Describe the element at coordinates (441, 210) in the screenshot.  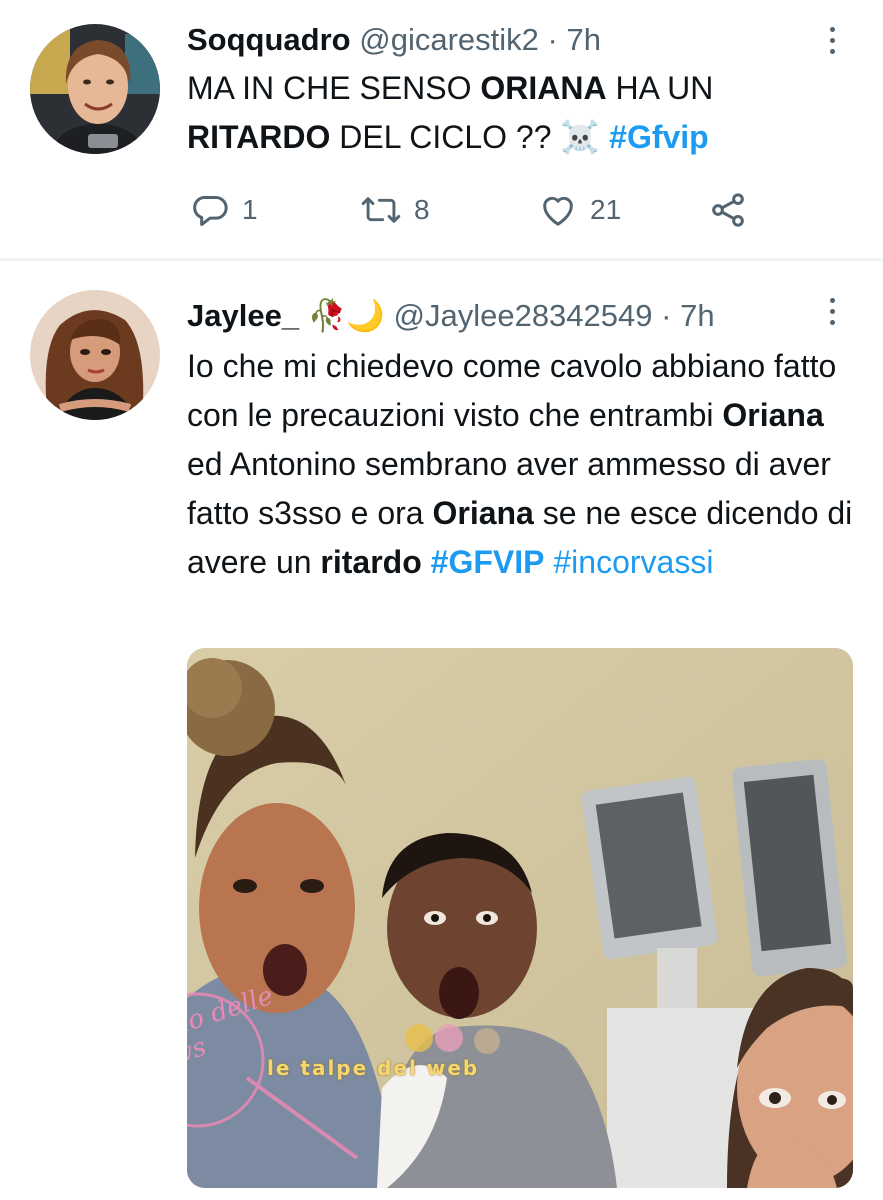
I see `tweet-actions: 1 8 21` at that location.